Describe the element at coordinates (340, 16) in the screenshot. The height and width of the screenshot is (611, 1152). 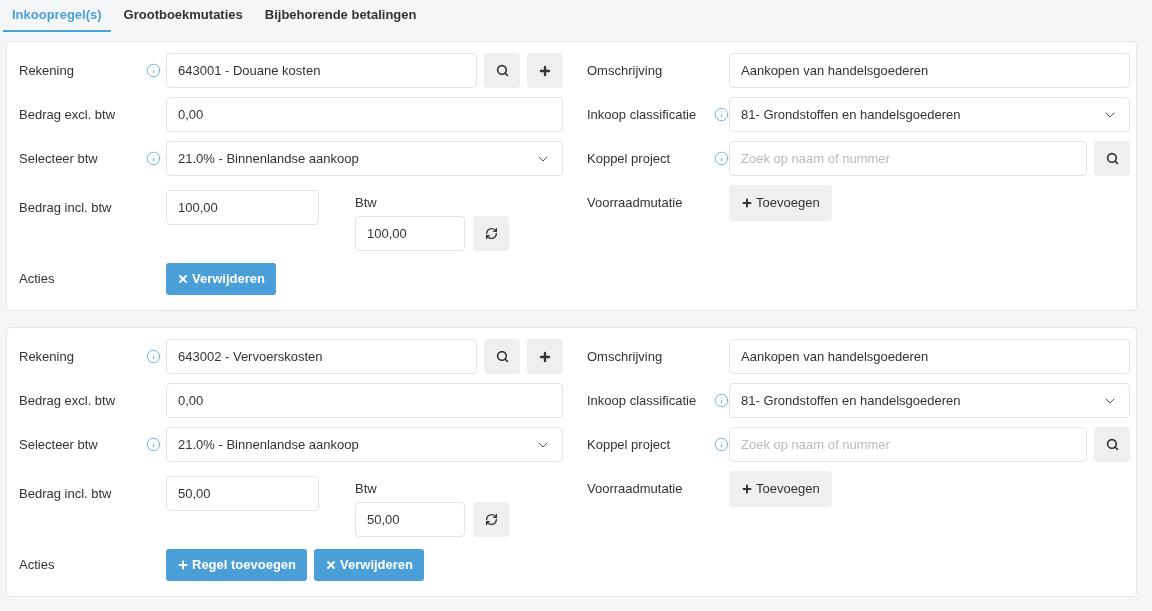
I see `tab: Bijbehorende betalingen` at that location.